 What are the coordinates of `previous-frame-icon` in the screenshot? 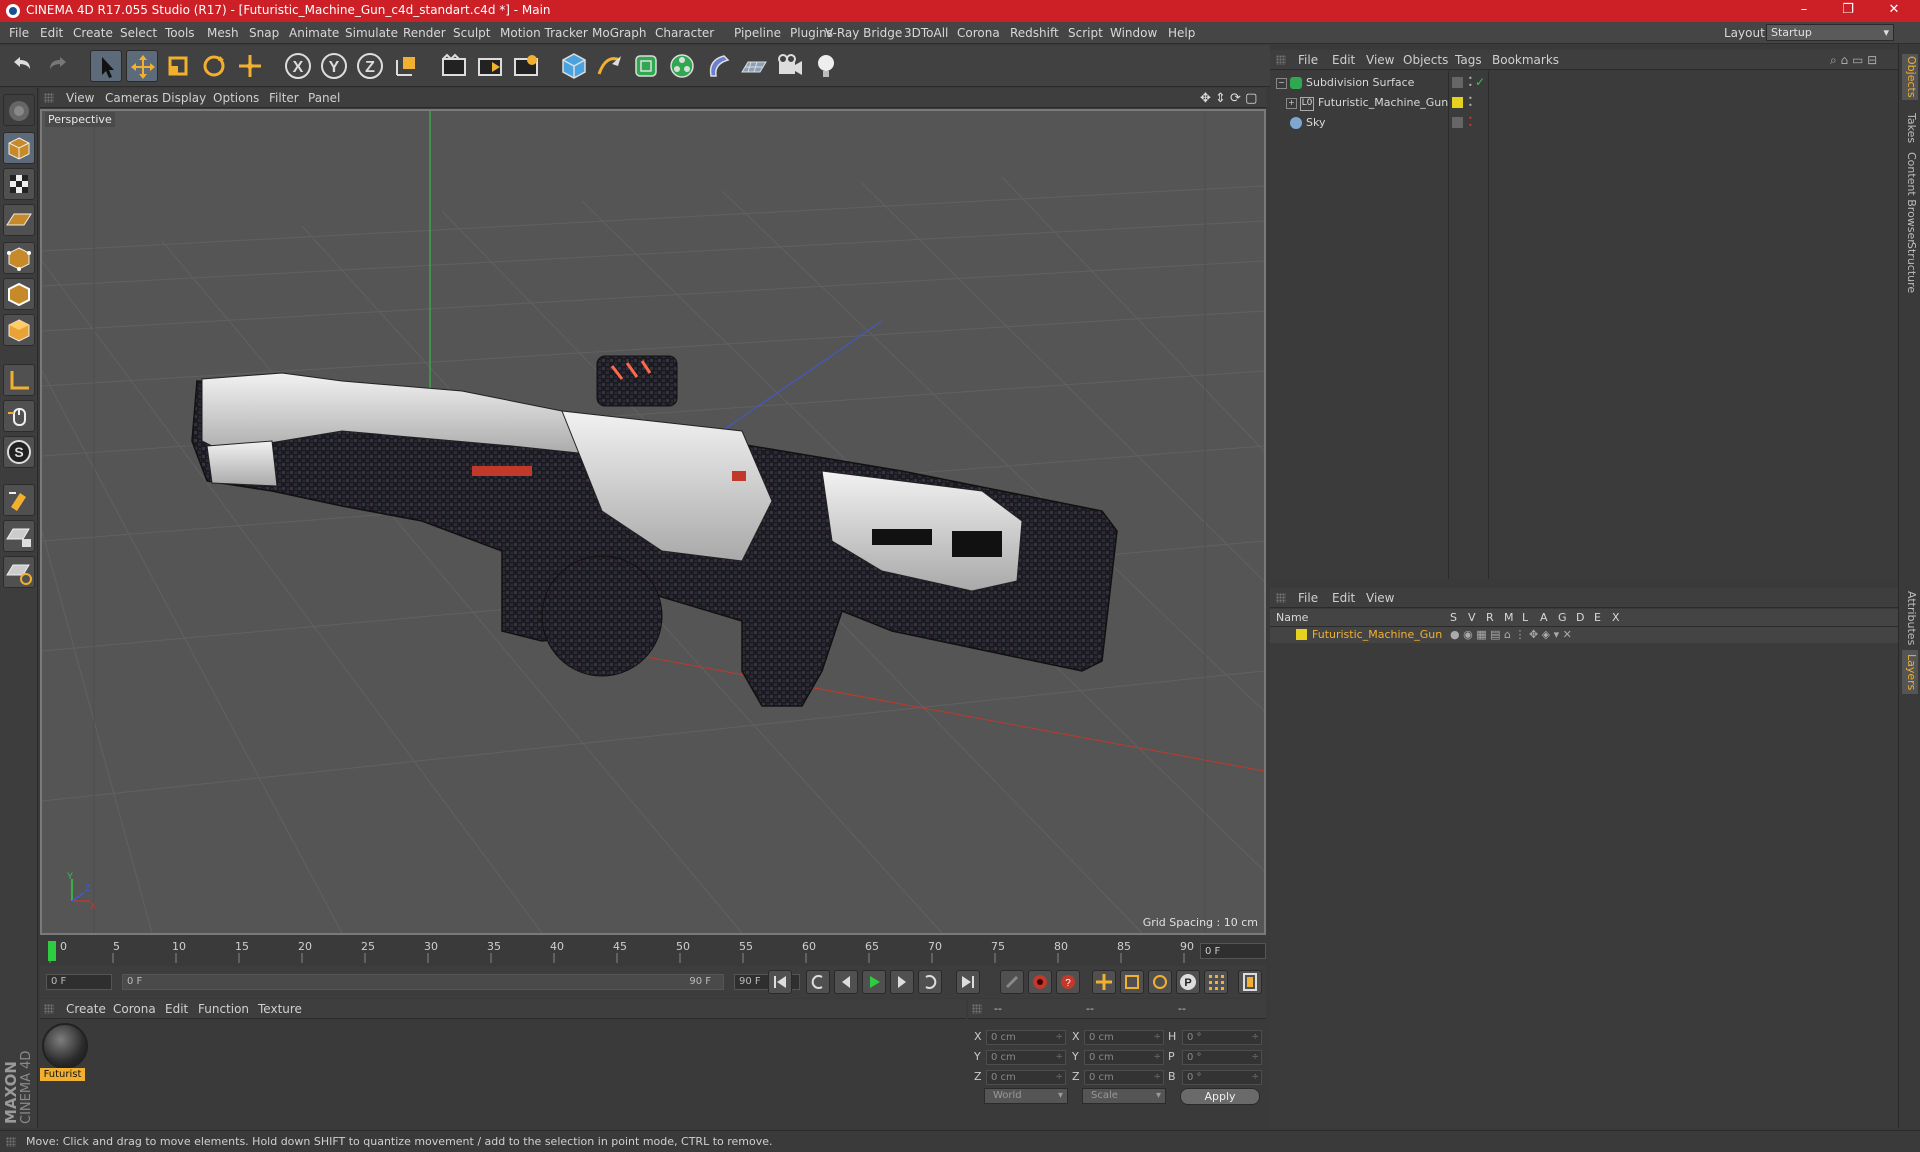 It's located at (846, 982).